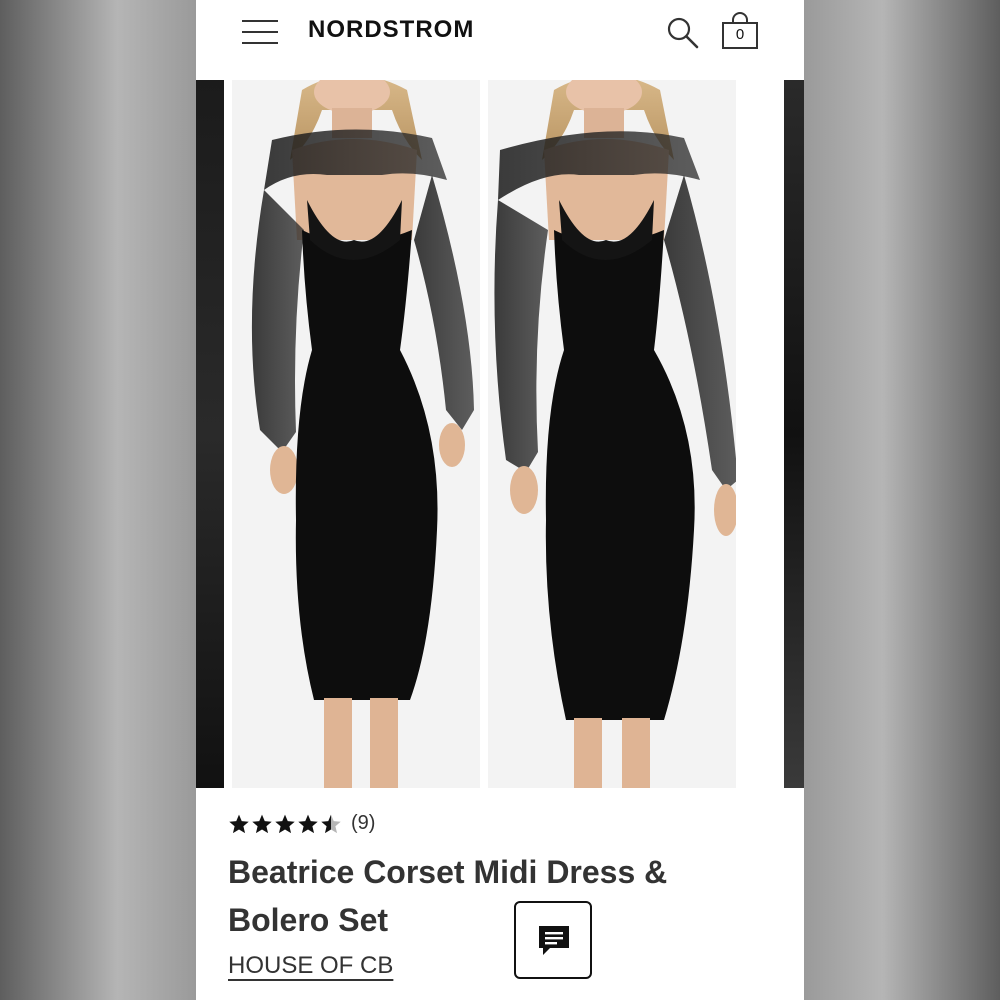 The height and width of the screenshot is (1000, 1000). I want to click on rating-stars: (9), so click(301, 823).